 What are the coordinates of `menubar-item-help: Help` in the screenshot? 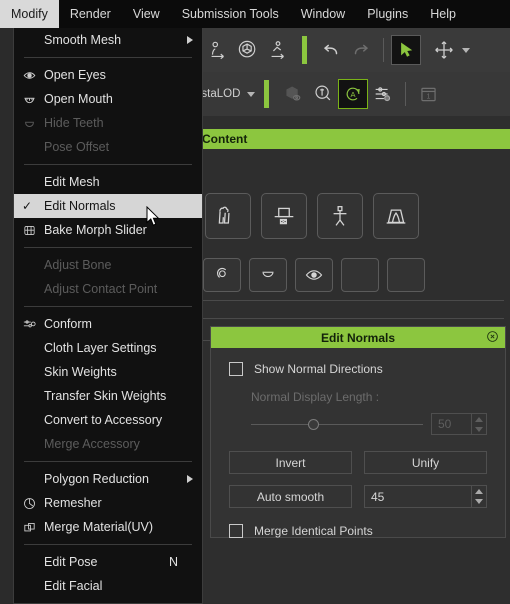 It's located at (443, 14).